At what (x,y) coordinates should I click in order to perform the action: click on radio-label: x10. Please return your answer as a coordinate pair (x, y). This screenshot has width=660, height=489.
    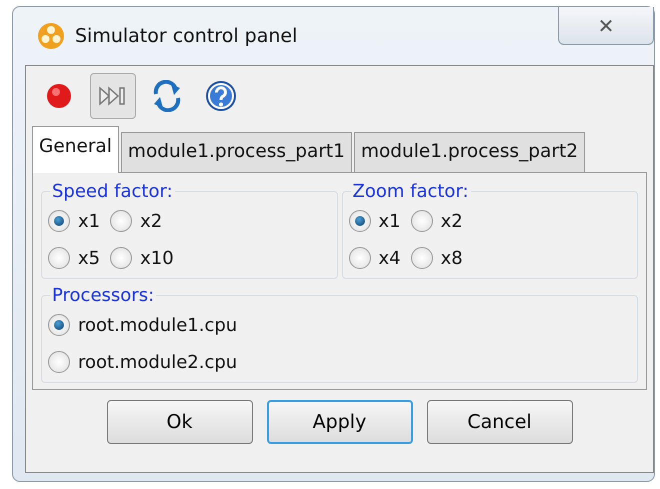
    Looking at the image, I should click on (157, 258).